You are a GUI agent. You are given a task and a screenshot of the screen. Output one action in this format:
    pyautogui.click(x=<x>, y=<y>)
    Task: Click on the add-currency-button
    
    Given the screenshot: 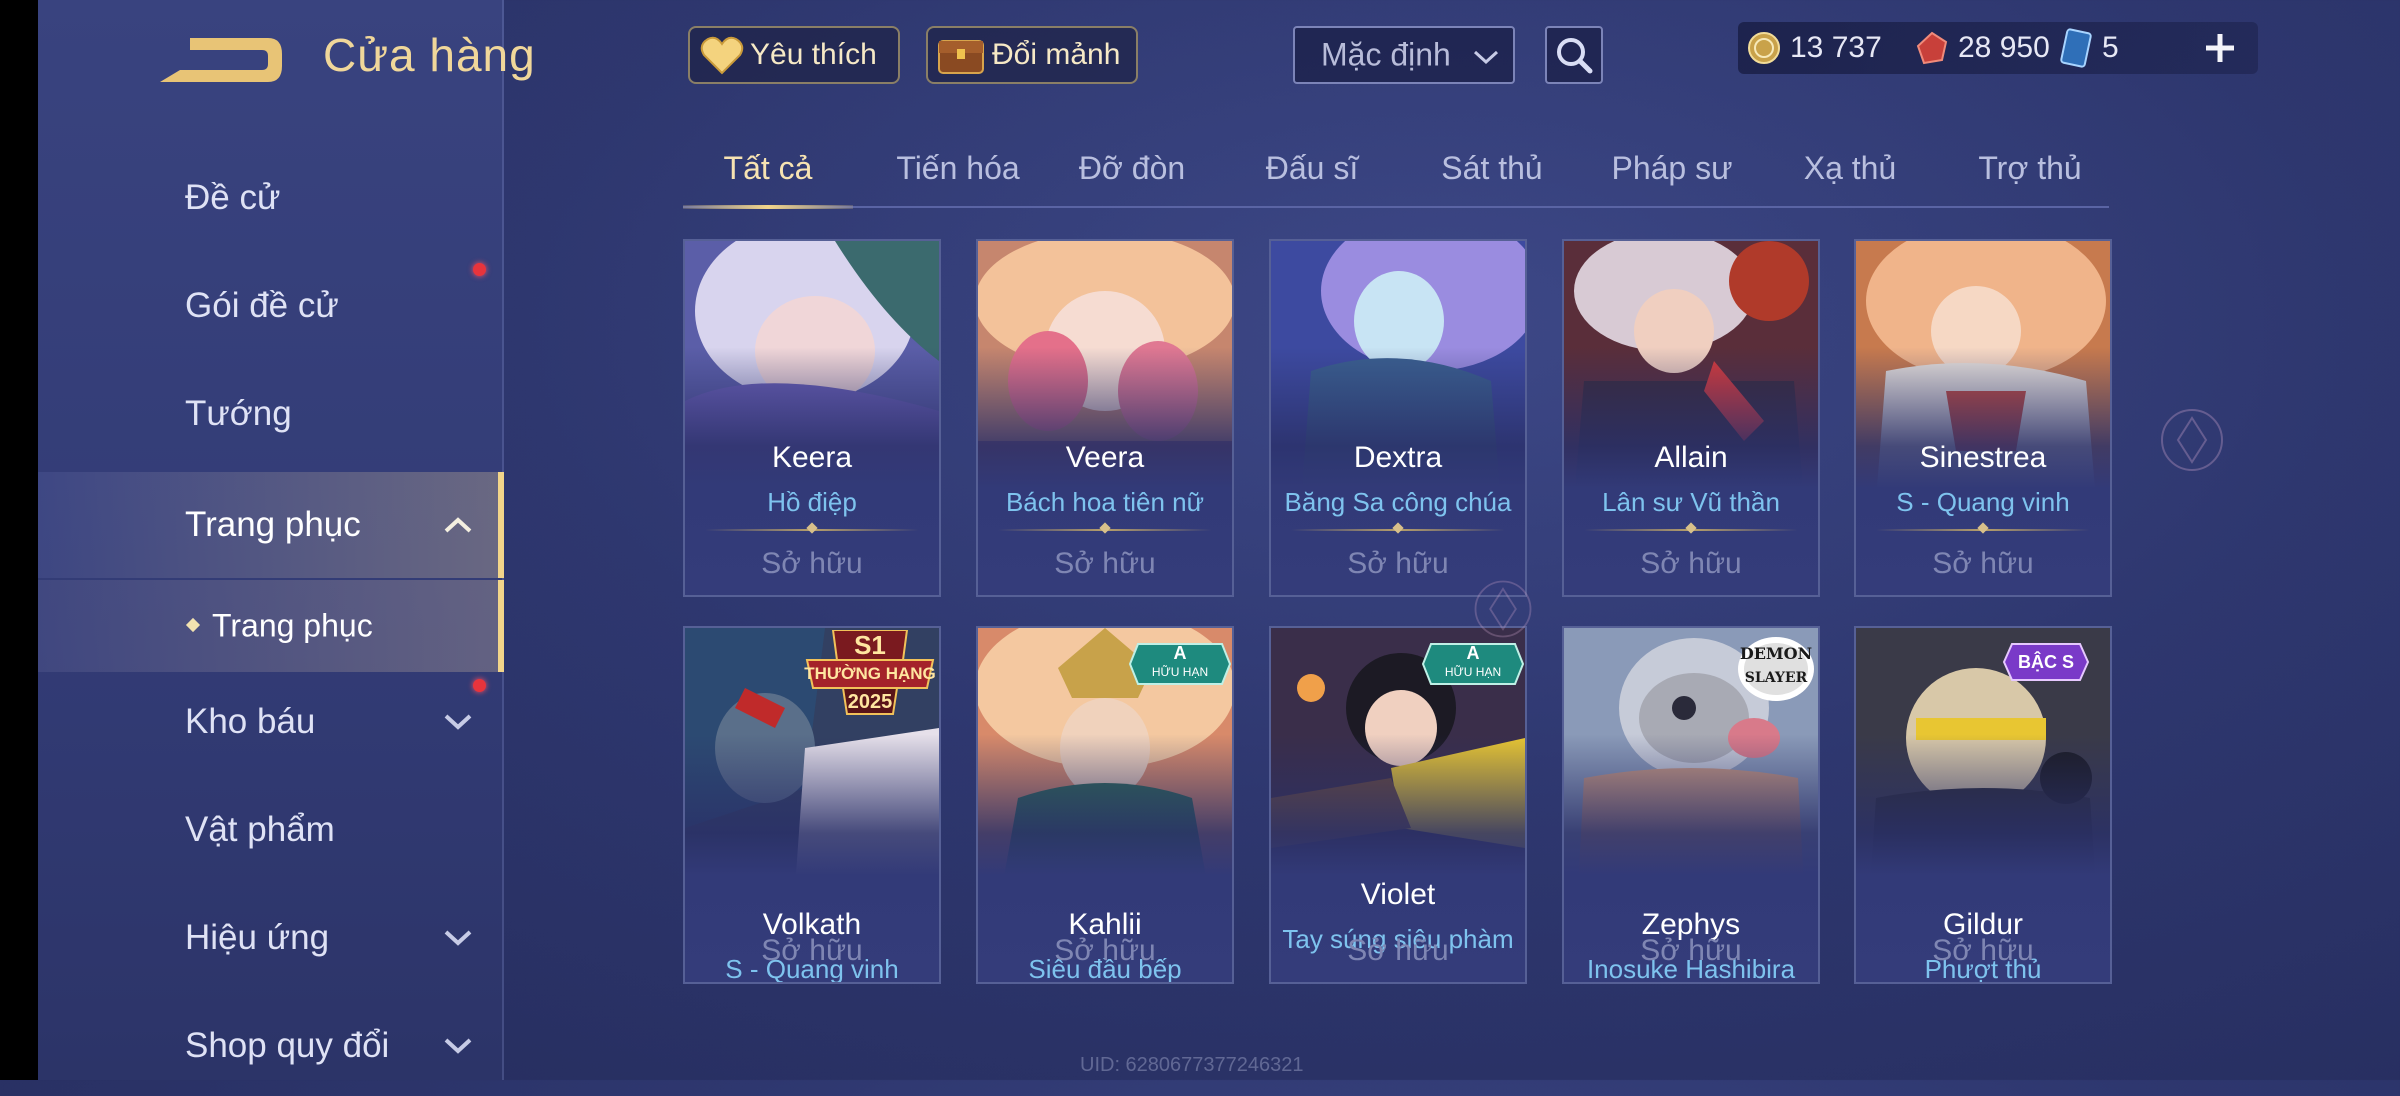 What is the action you would take?
    pyautogui.click(x=2220, y=48)
    